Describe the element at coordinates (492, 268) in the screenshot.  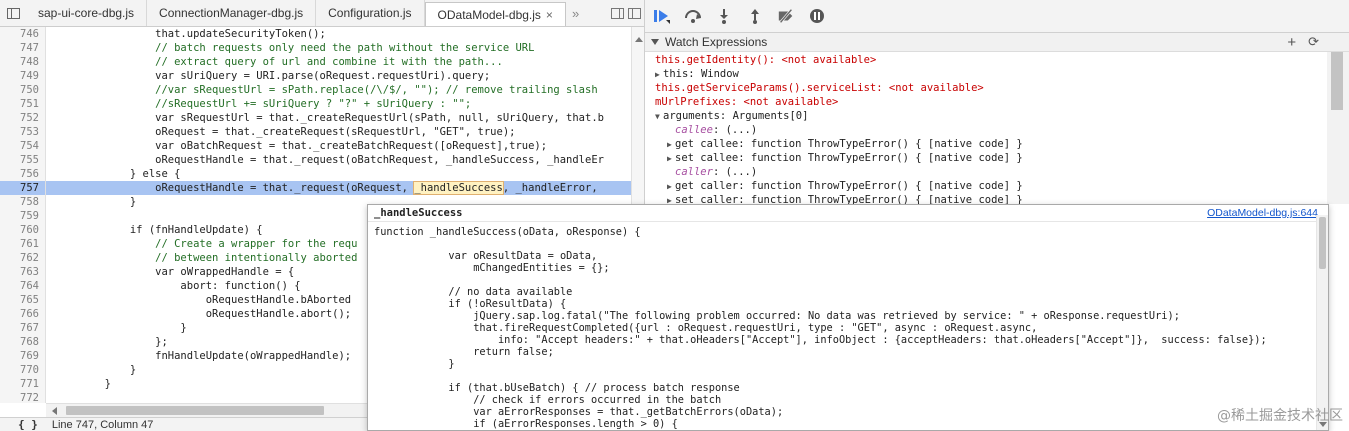
I see `popover-code-line: mChangedEntities = {};` at that location.